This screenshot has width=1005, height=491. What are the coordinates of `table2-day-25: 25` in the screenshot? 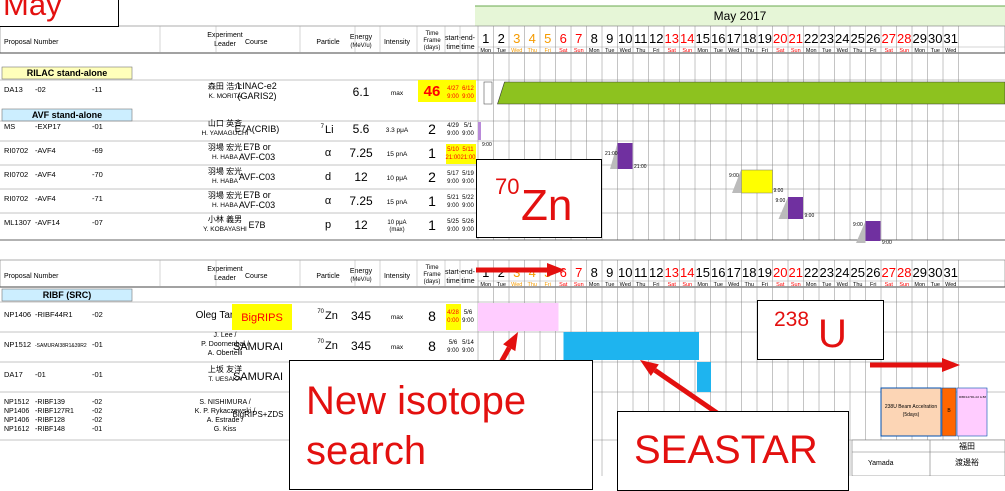 It's located at (858, 272).